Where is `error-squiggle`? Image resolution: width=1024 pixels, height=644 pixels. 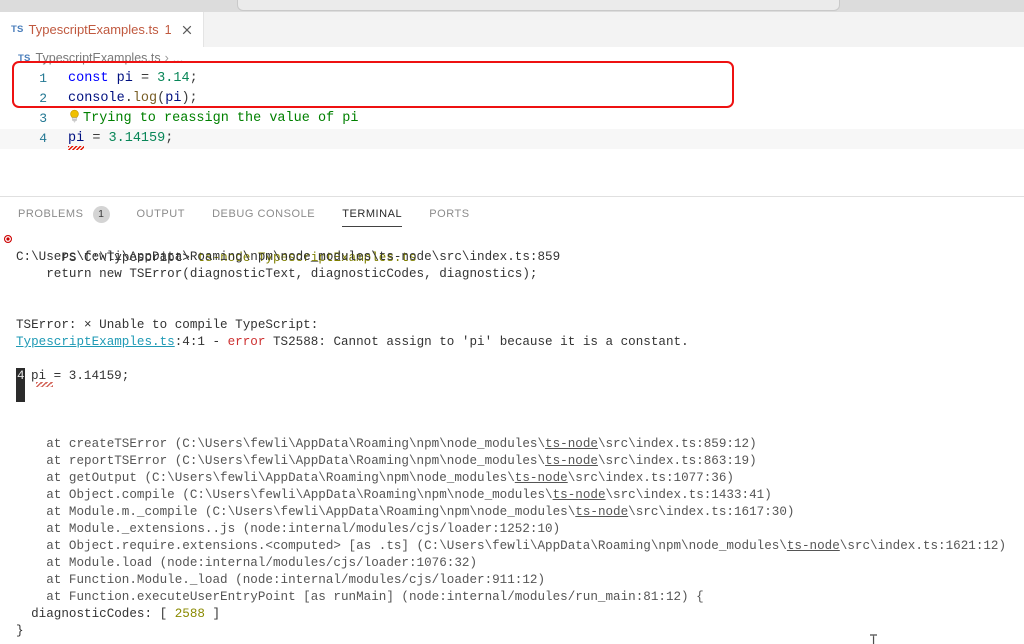 error-squiggle is located at coordinates (76, 148).